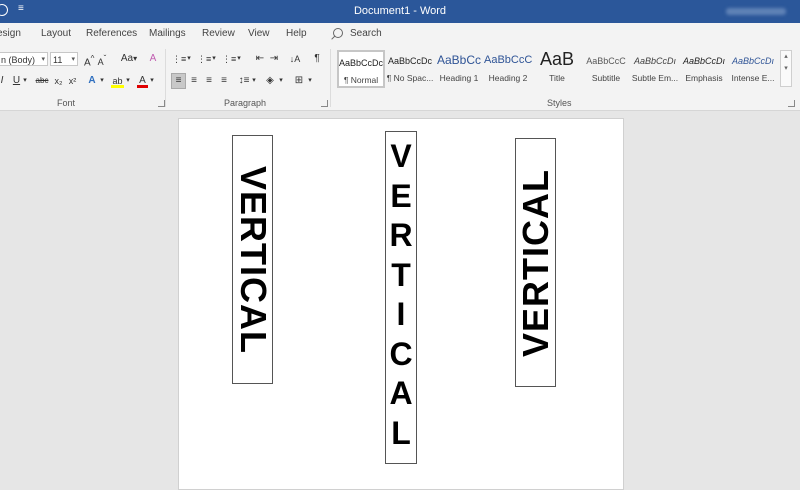 The height and width of the screenshot is (490, 800). Describe the element at coordinates (559, 103) in the screenshot. I see `styles-group-label: Styles` at that location.